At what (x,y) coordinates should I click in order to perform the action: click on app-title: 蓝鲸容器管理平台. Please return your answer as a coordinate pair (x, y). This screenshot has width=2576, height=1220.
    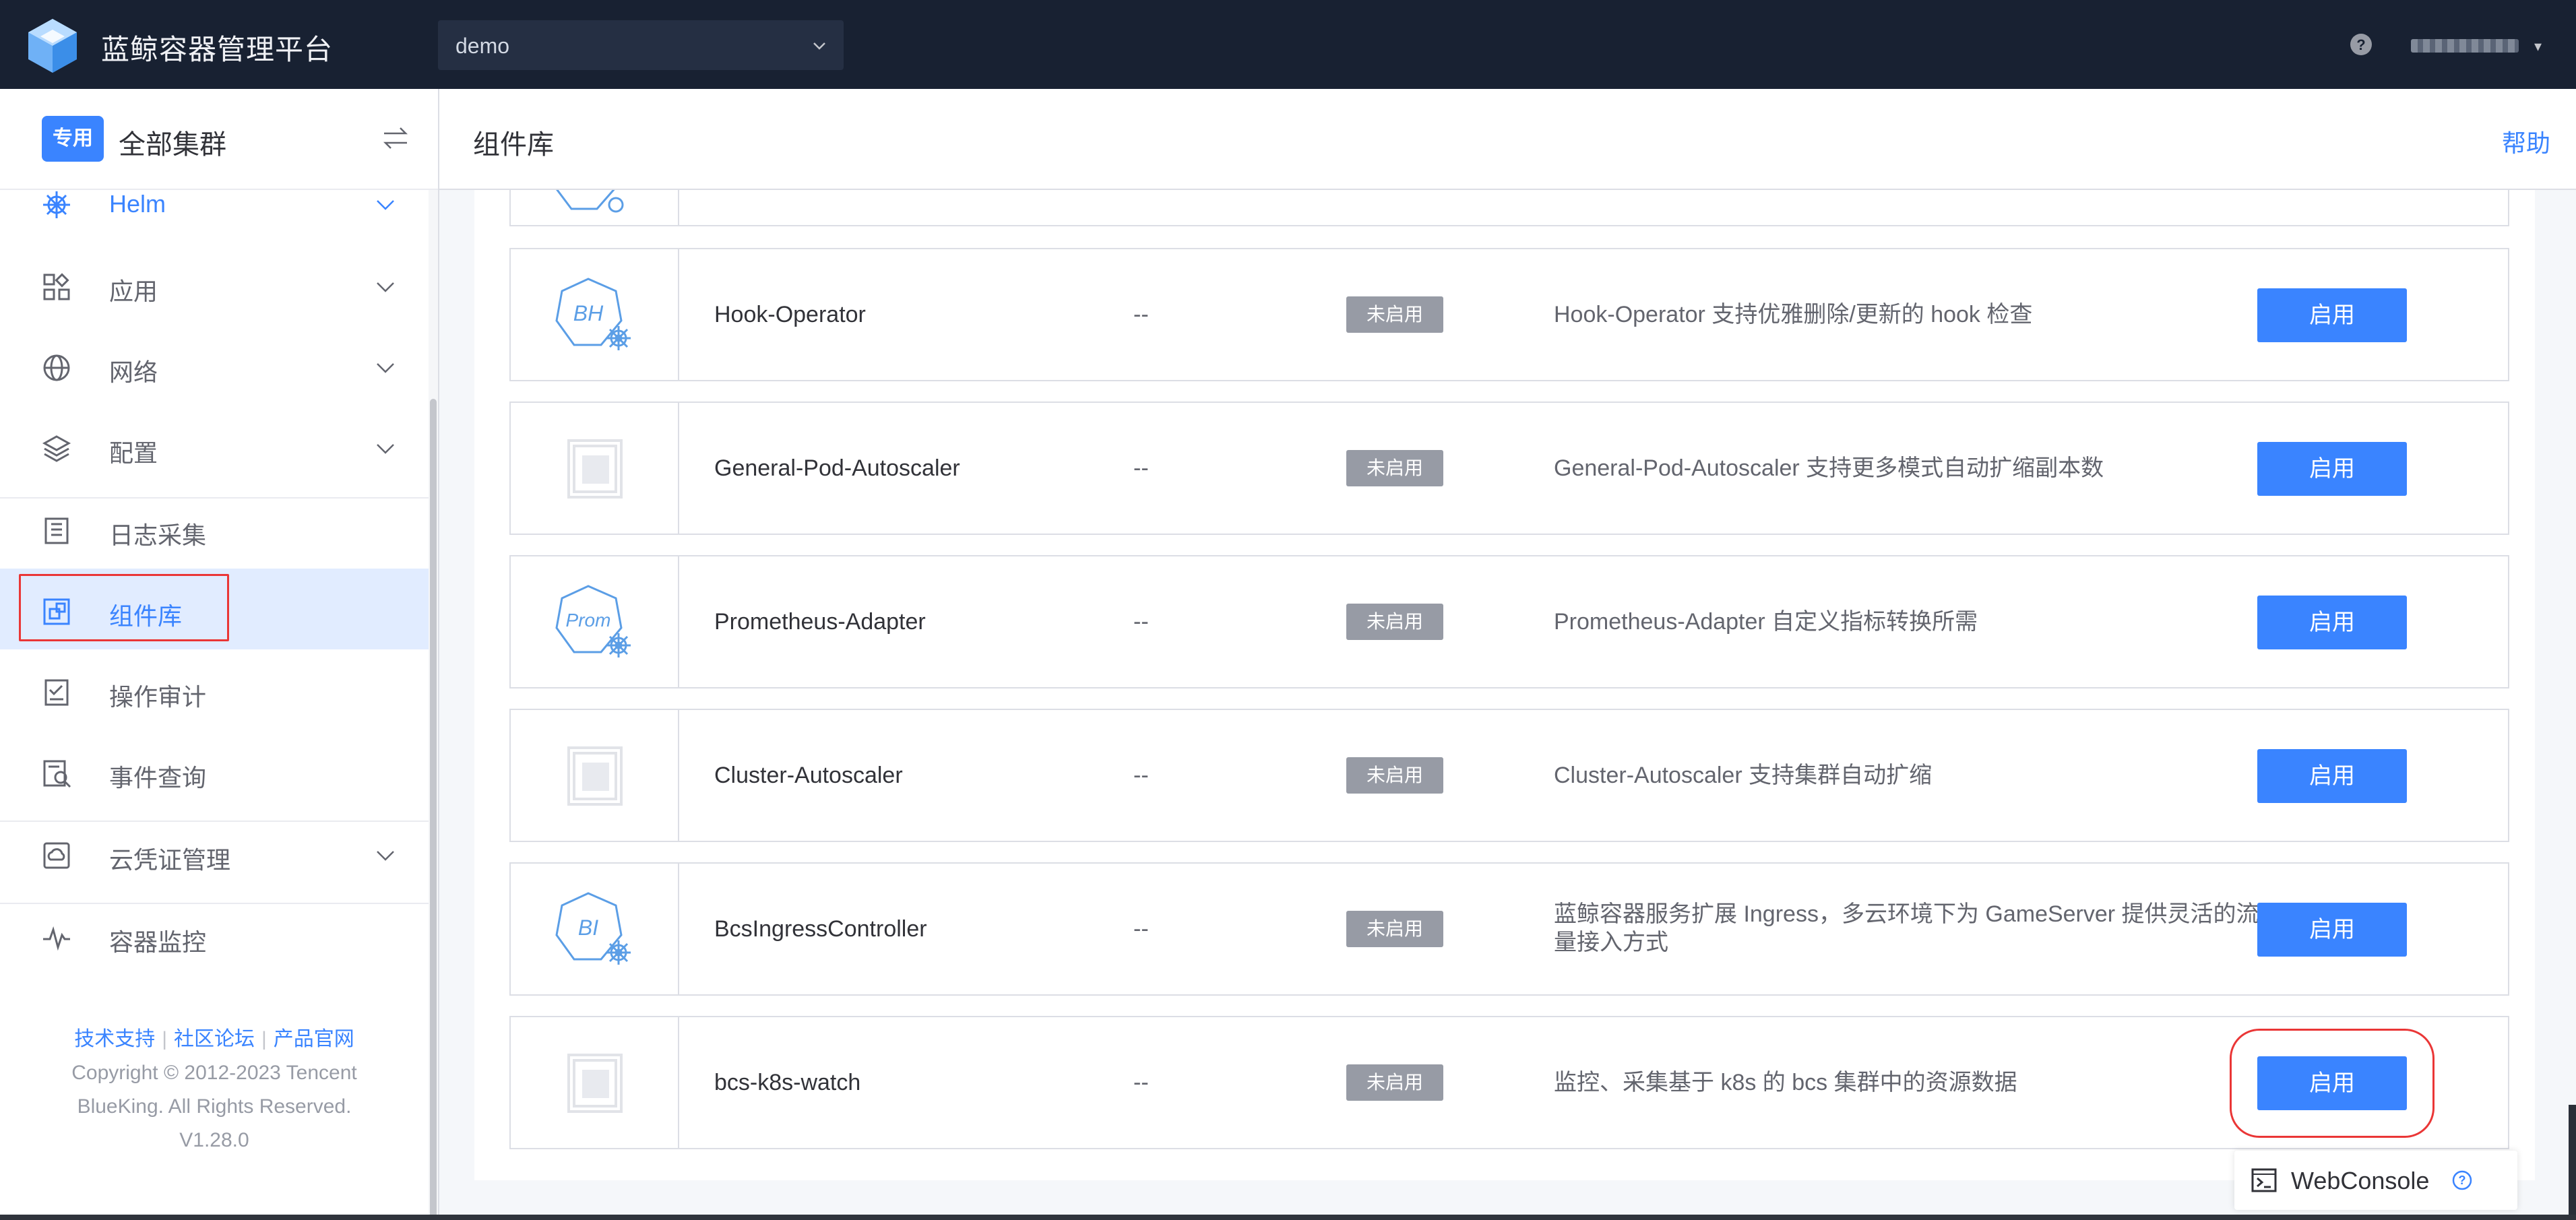
    Looking at the image, I should click on (217, 47).